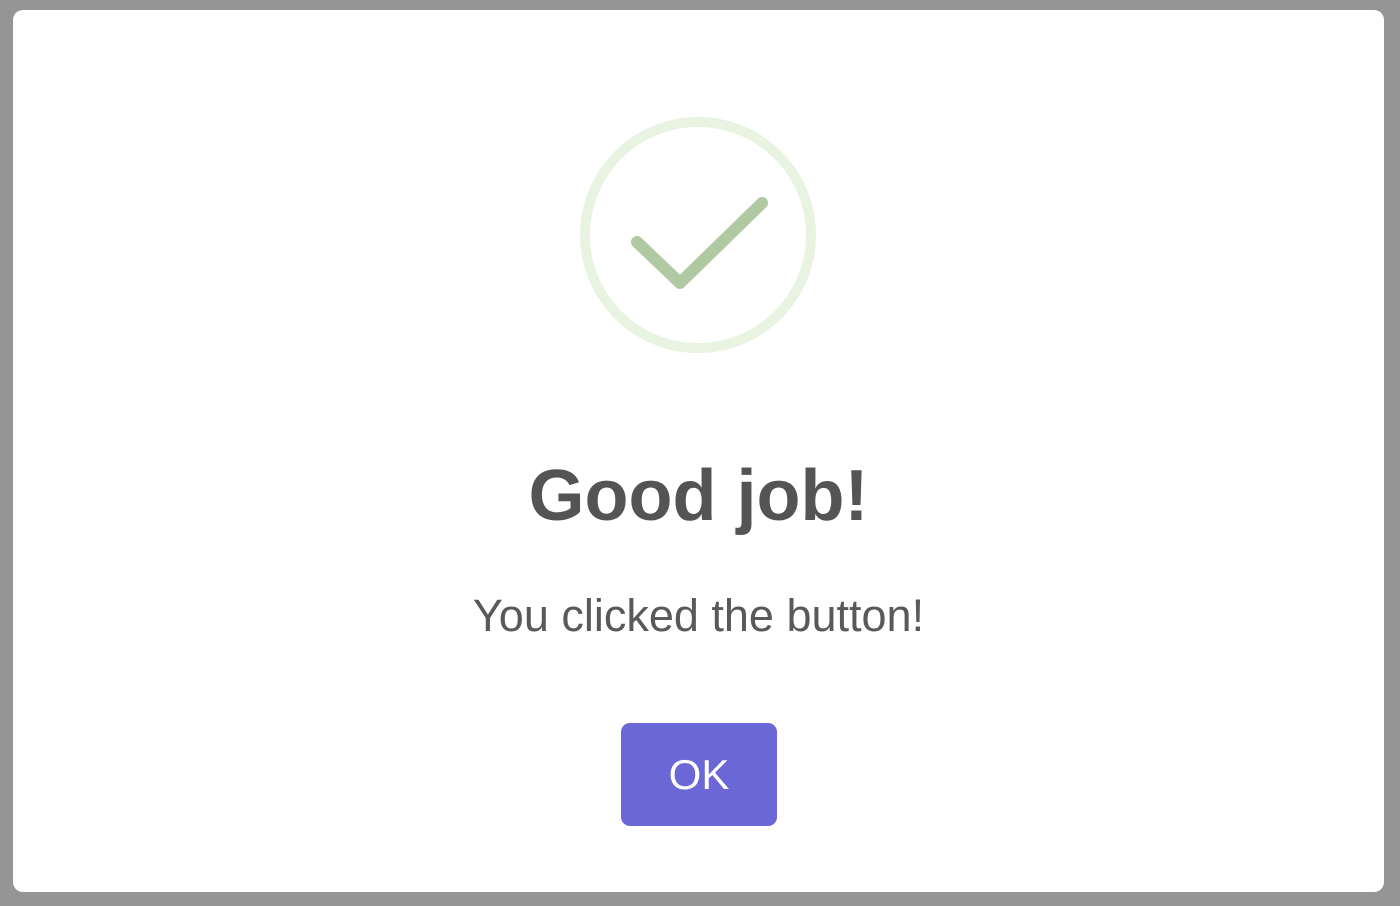 Image resolution: width=1400 pixels, height=906 pixels. What do you see at coordinates (699, 774) in the screenshot?
I see `ok-button: OK` at bounding box center [699, 774].